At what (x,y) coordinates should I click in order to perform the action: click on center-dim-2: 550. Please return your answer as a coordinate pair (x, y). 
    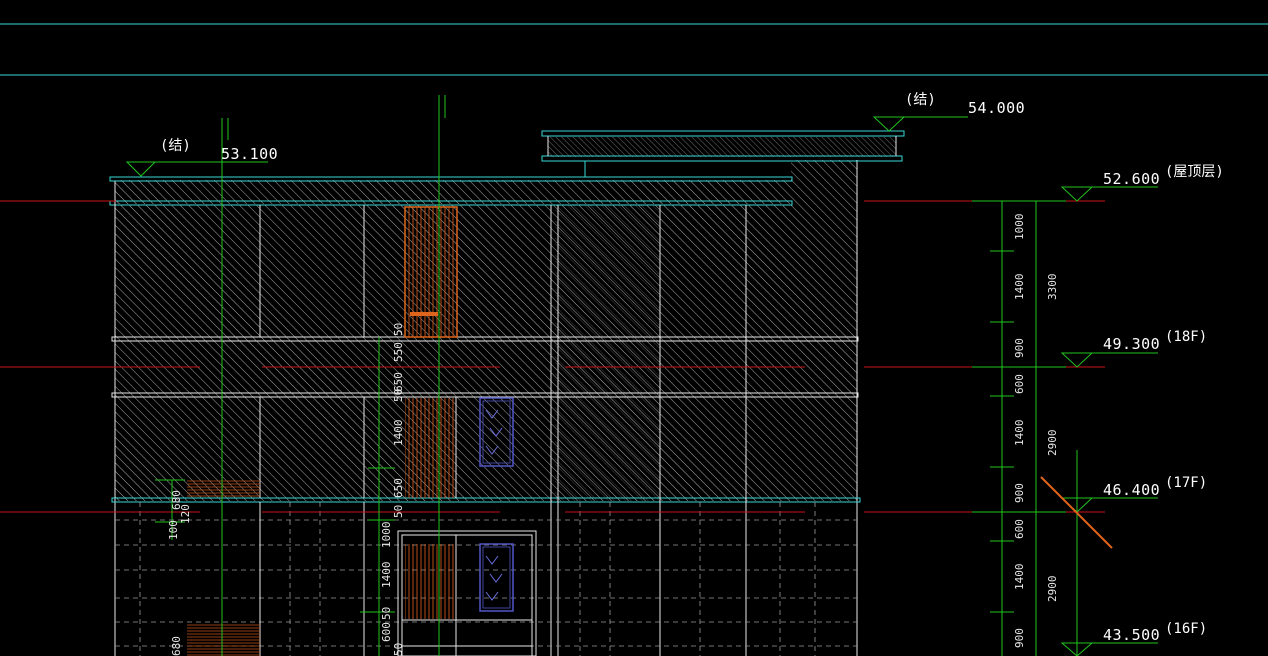
    Looking at the image, I should click on (398, 352).